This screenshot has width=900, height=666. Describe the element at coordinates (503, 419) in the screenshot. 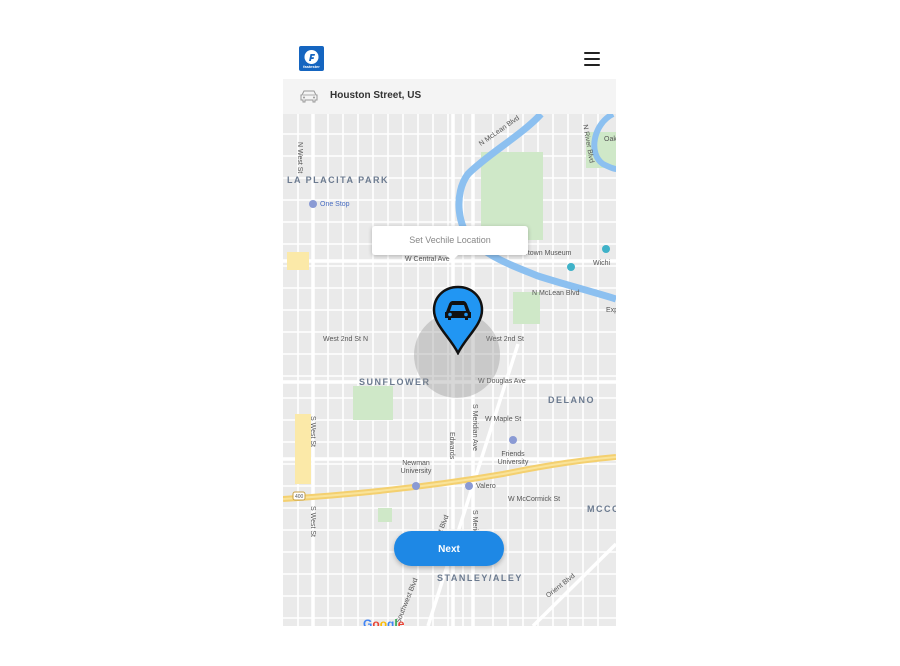

I see `street-label: W Maple St` at that location.